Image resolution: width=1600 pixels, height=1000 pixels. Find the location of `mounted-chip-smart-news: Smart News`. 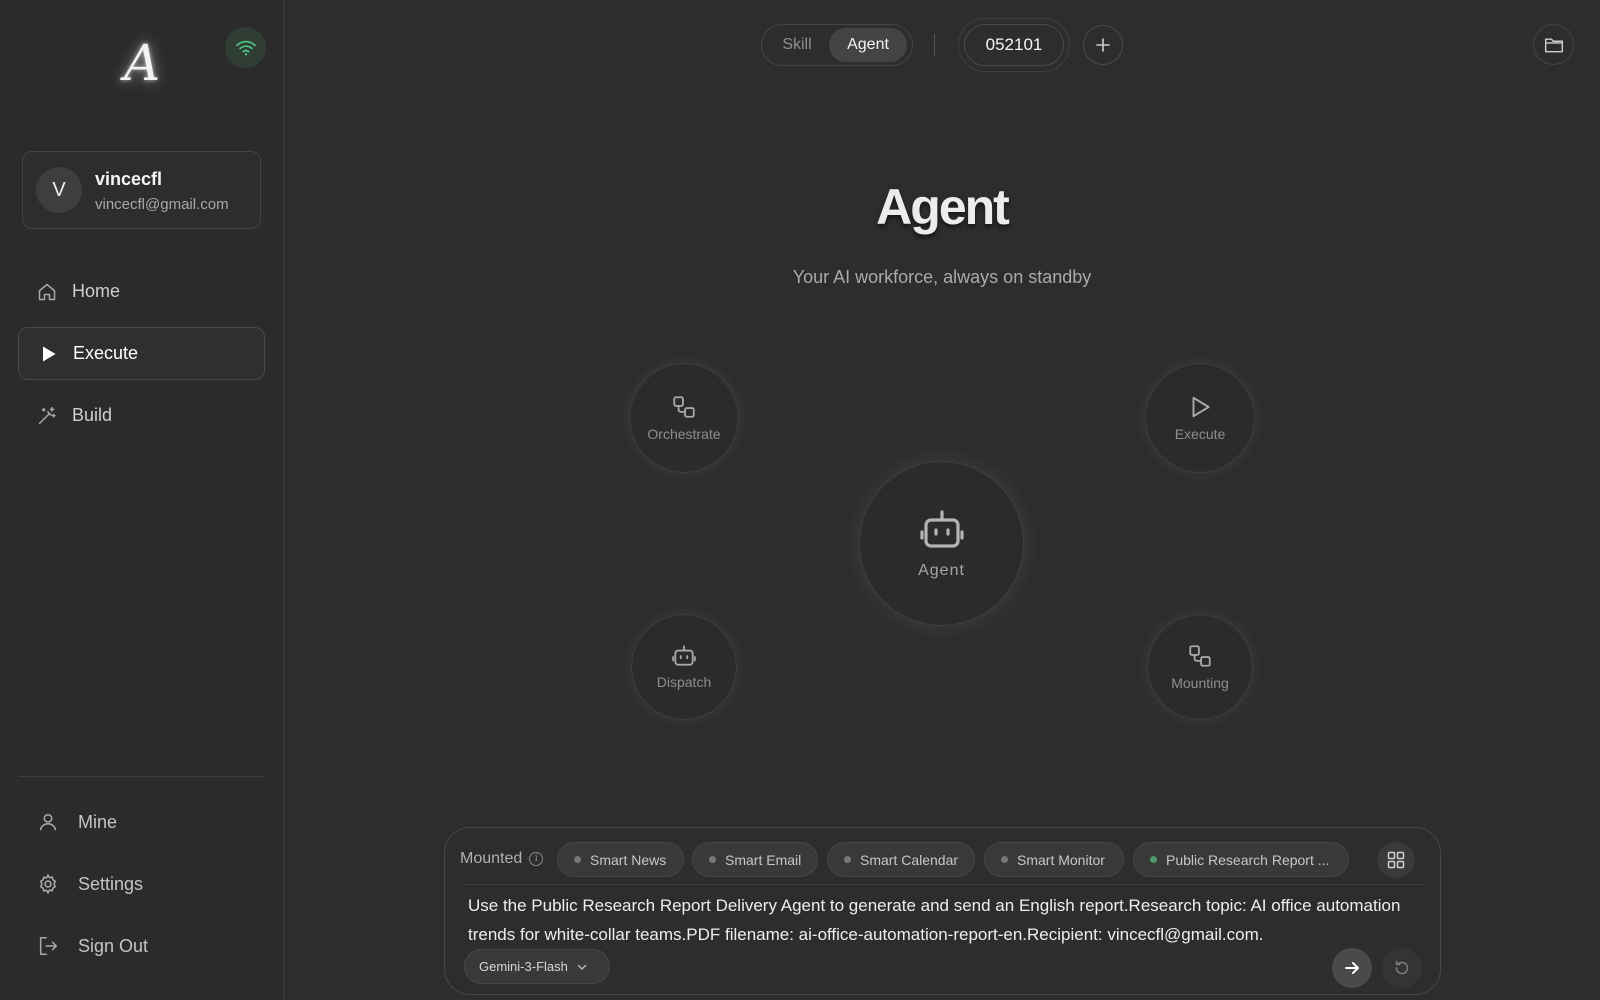

mounted-chip-smart-news: Smart News is located at coordinates (620, 859).